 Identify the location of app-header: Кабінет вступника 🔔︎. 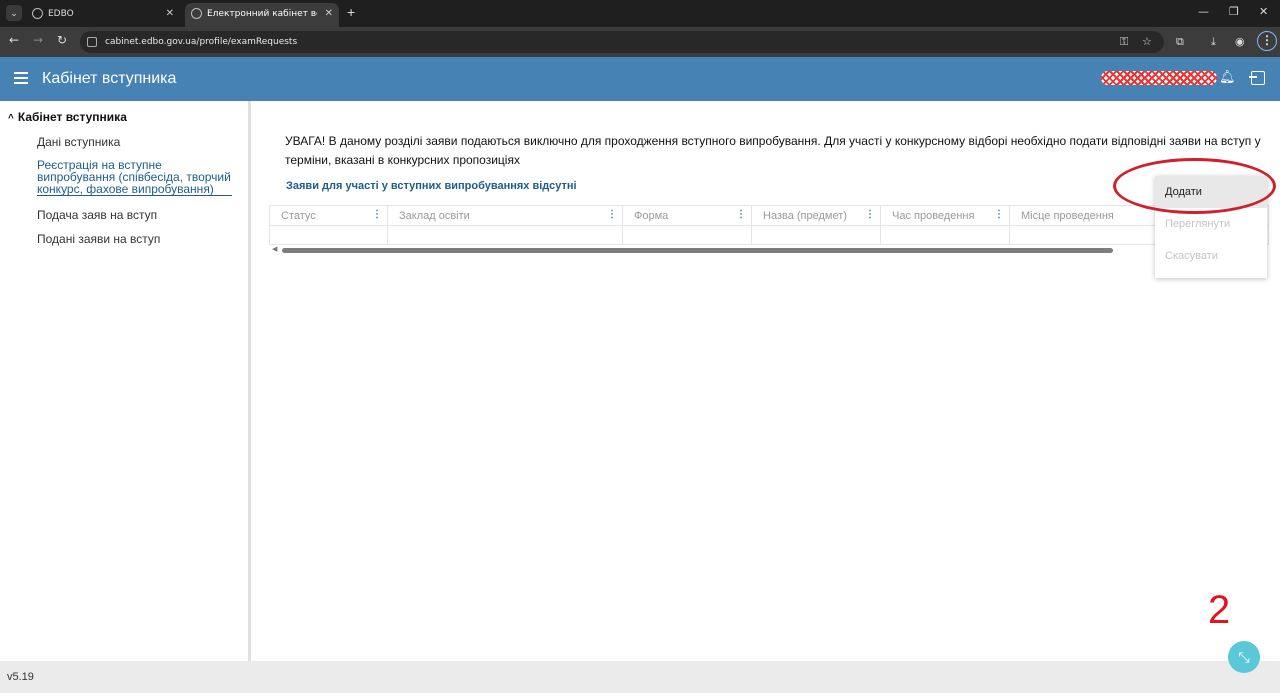
(640, 79).